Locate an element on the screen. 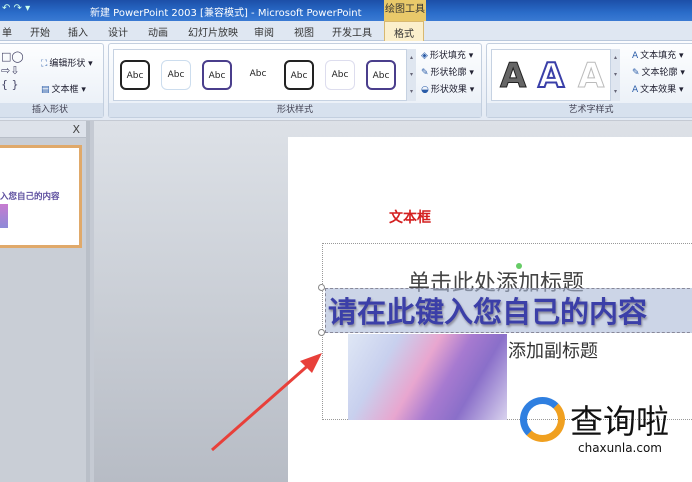 The height and width of the screenshot is (482, 692). tab-review: 审阅 is located at coordinates (264, 31).